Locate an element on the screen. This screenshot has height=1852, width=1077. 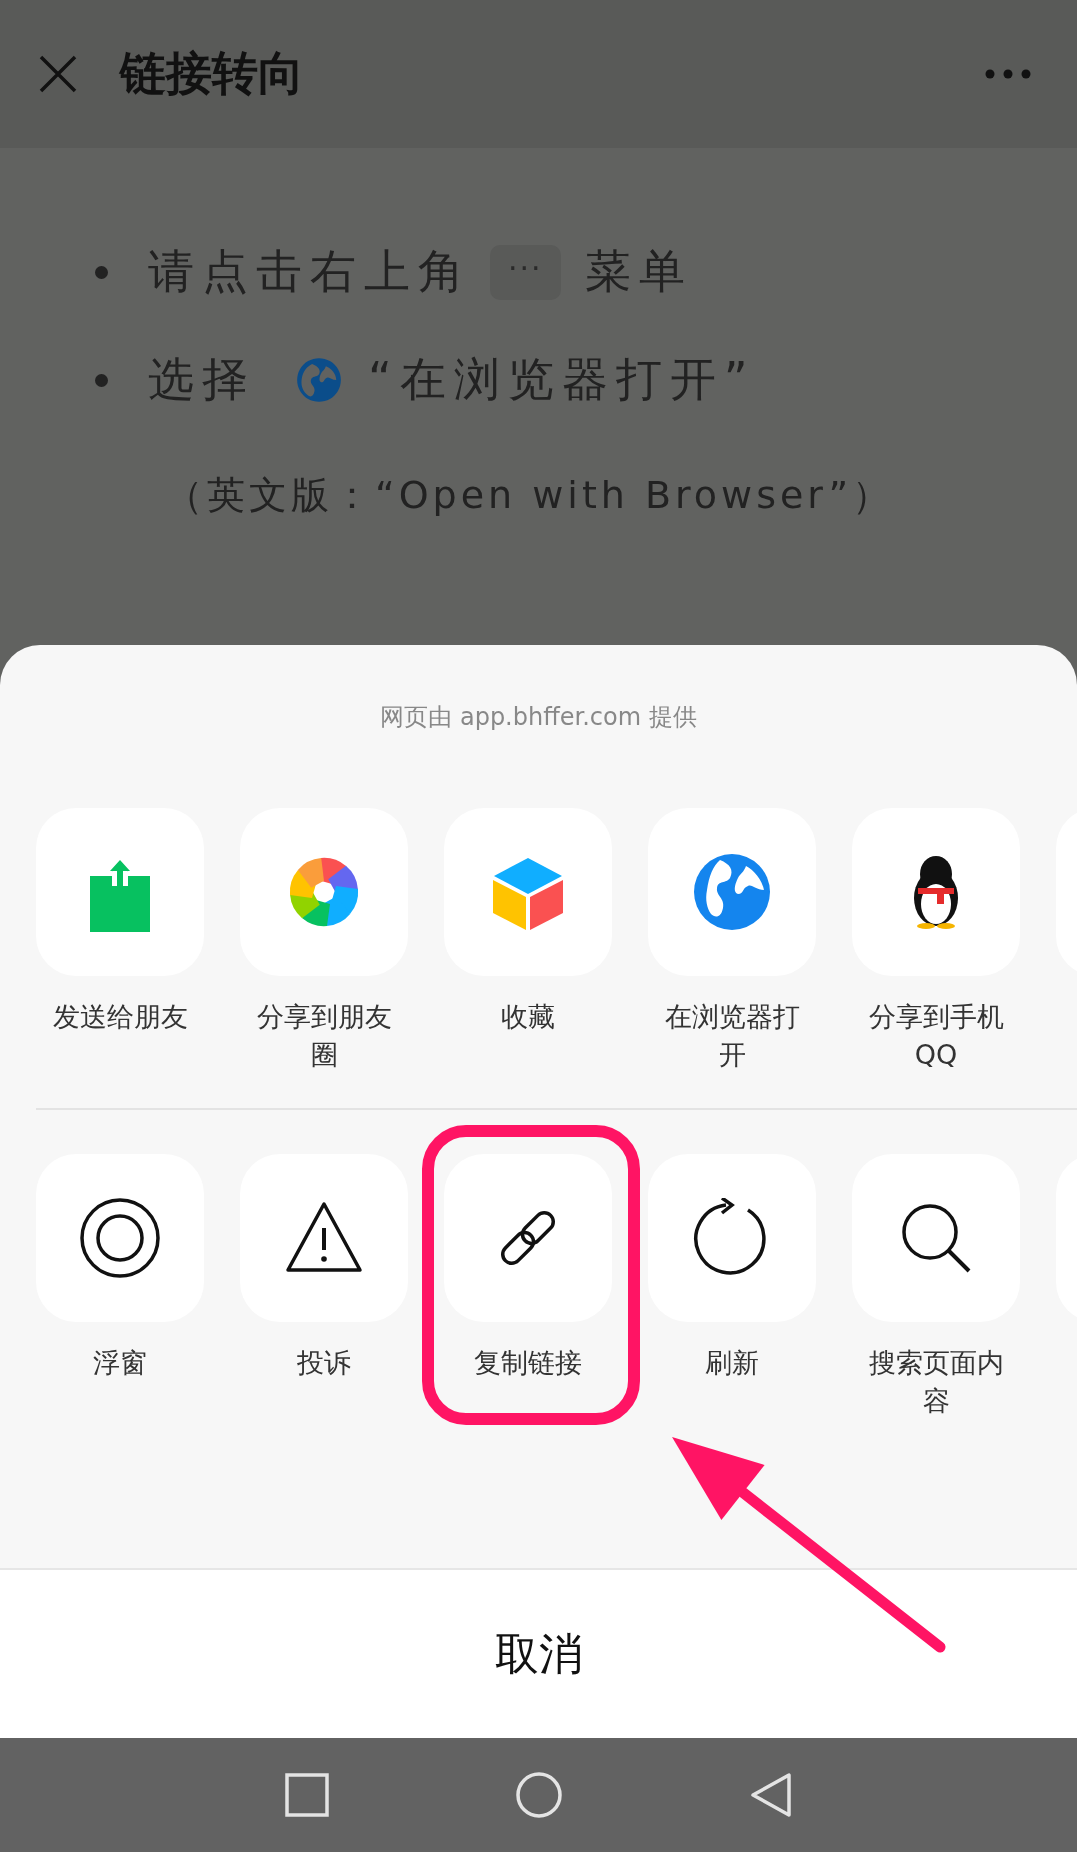
action-label: 发送给朋友 is located at coordinates (120, 1017).